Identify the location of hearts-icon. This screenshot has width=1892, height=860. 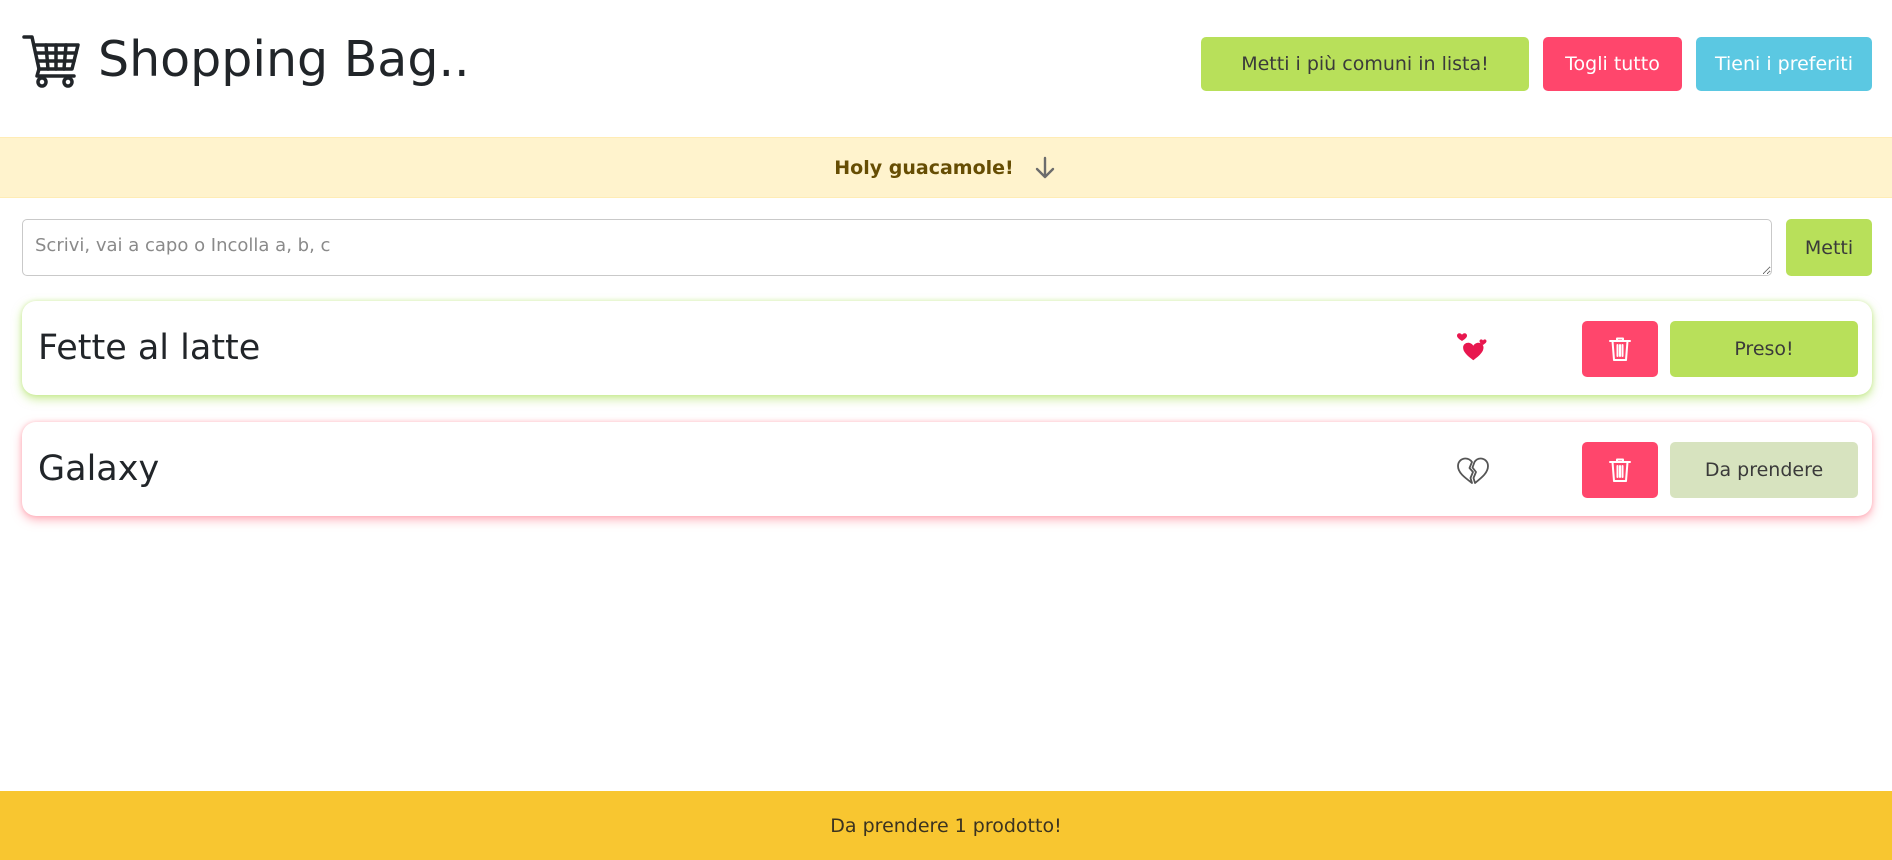
(1473, 349).